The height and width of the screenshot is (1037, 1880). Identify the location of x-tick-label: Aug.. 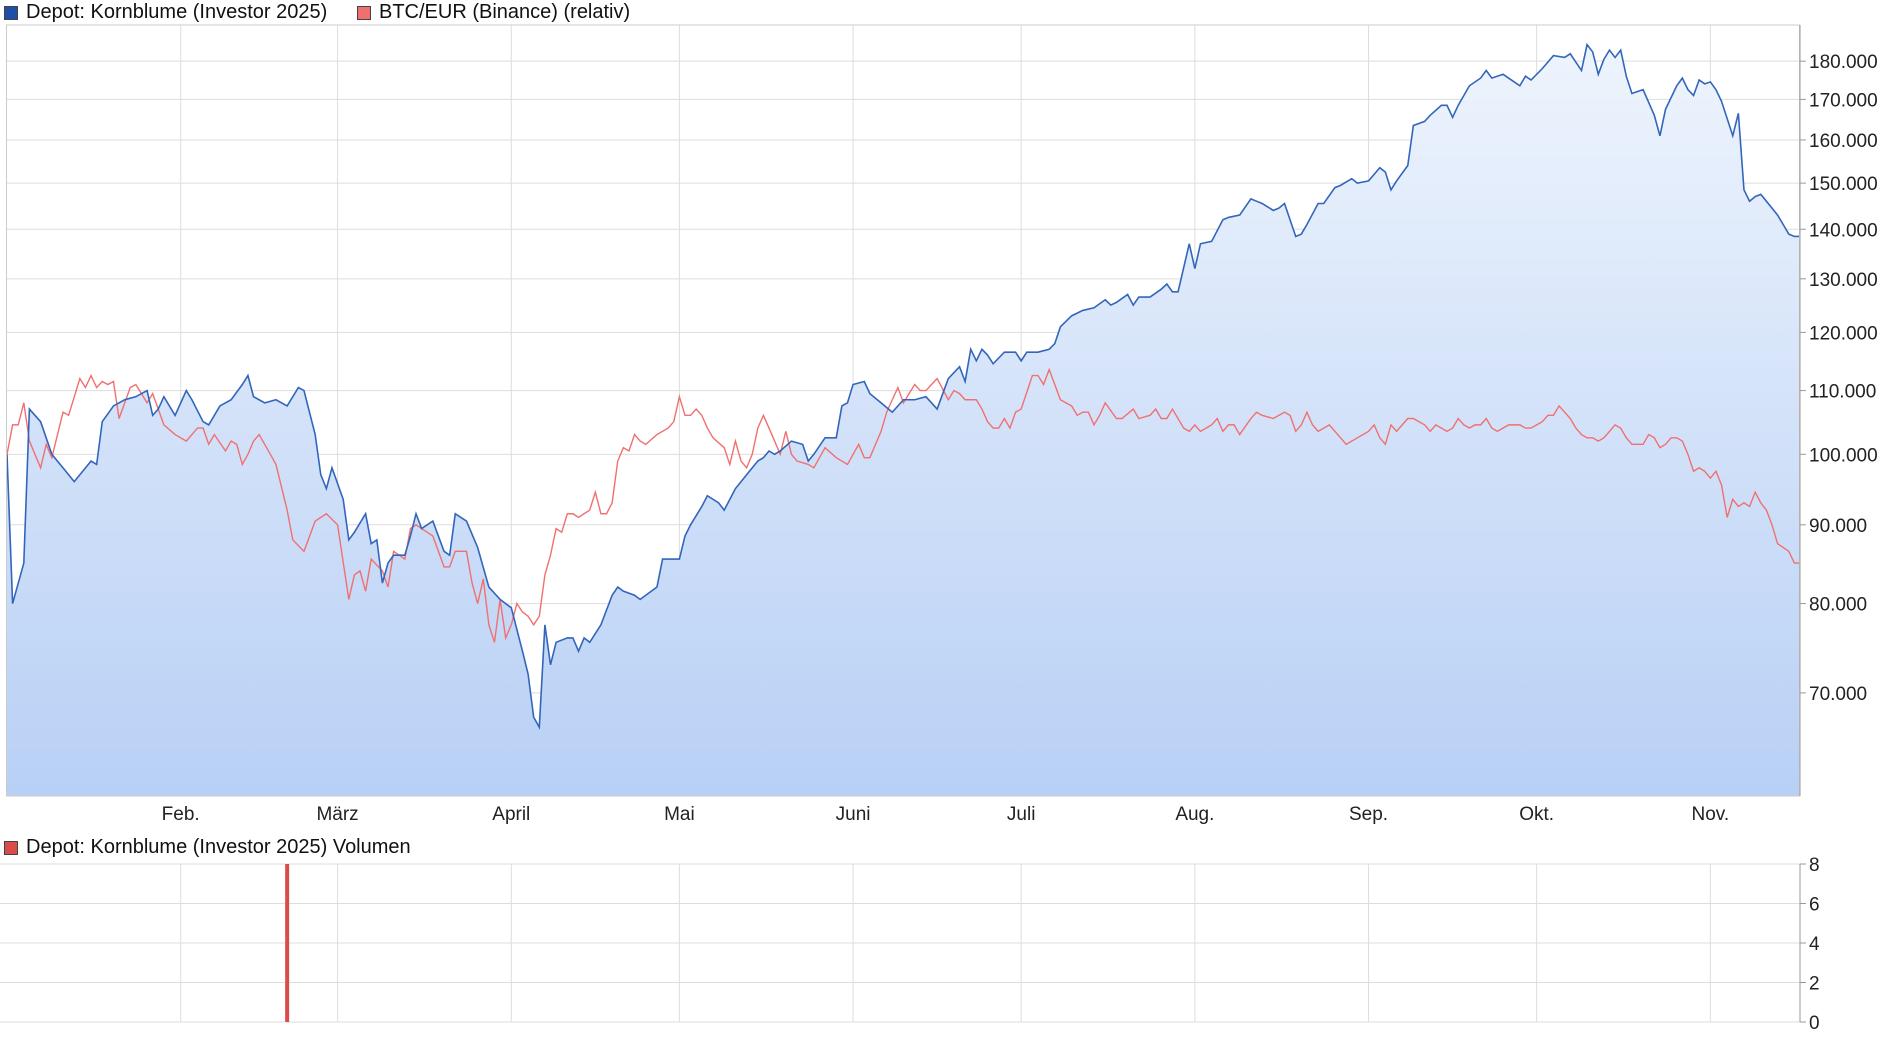
(1194, 814).